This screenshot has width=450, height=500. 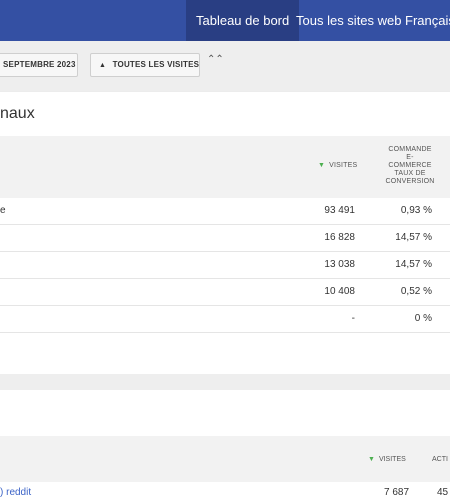 I want to click on row-conversion: 0,93 %, so click(x=416, y=210).